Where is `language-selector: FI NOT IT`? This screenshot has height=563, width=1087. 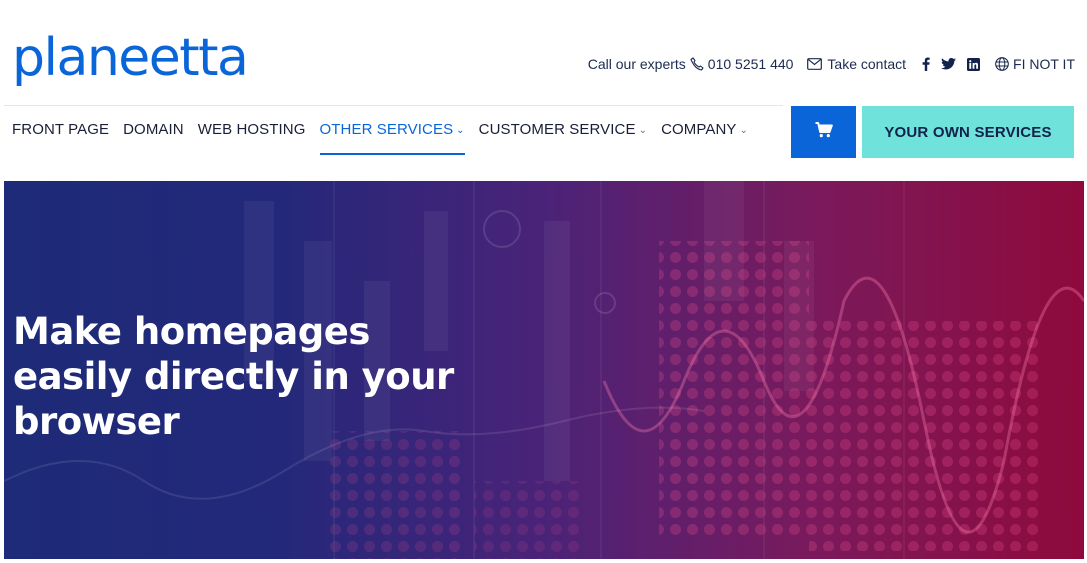
language-selector: FI NOT IT is located at coordinates (1044, 64).